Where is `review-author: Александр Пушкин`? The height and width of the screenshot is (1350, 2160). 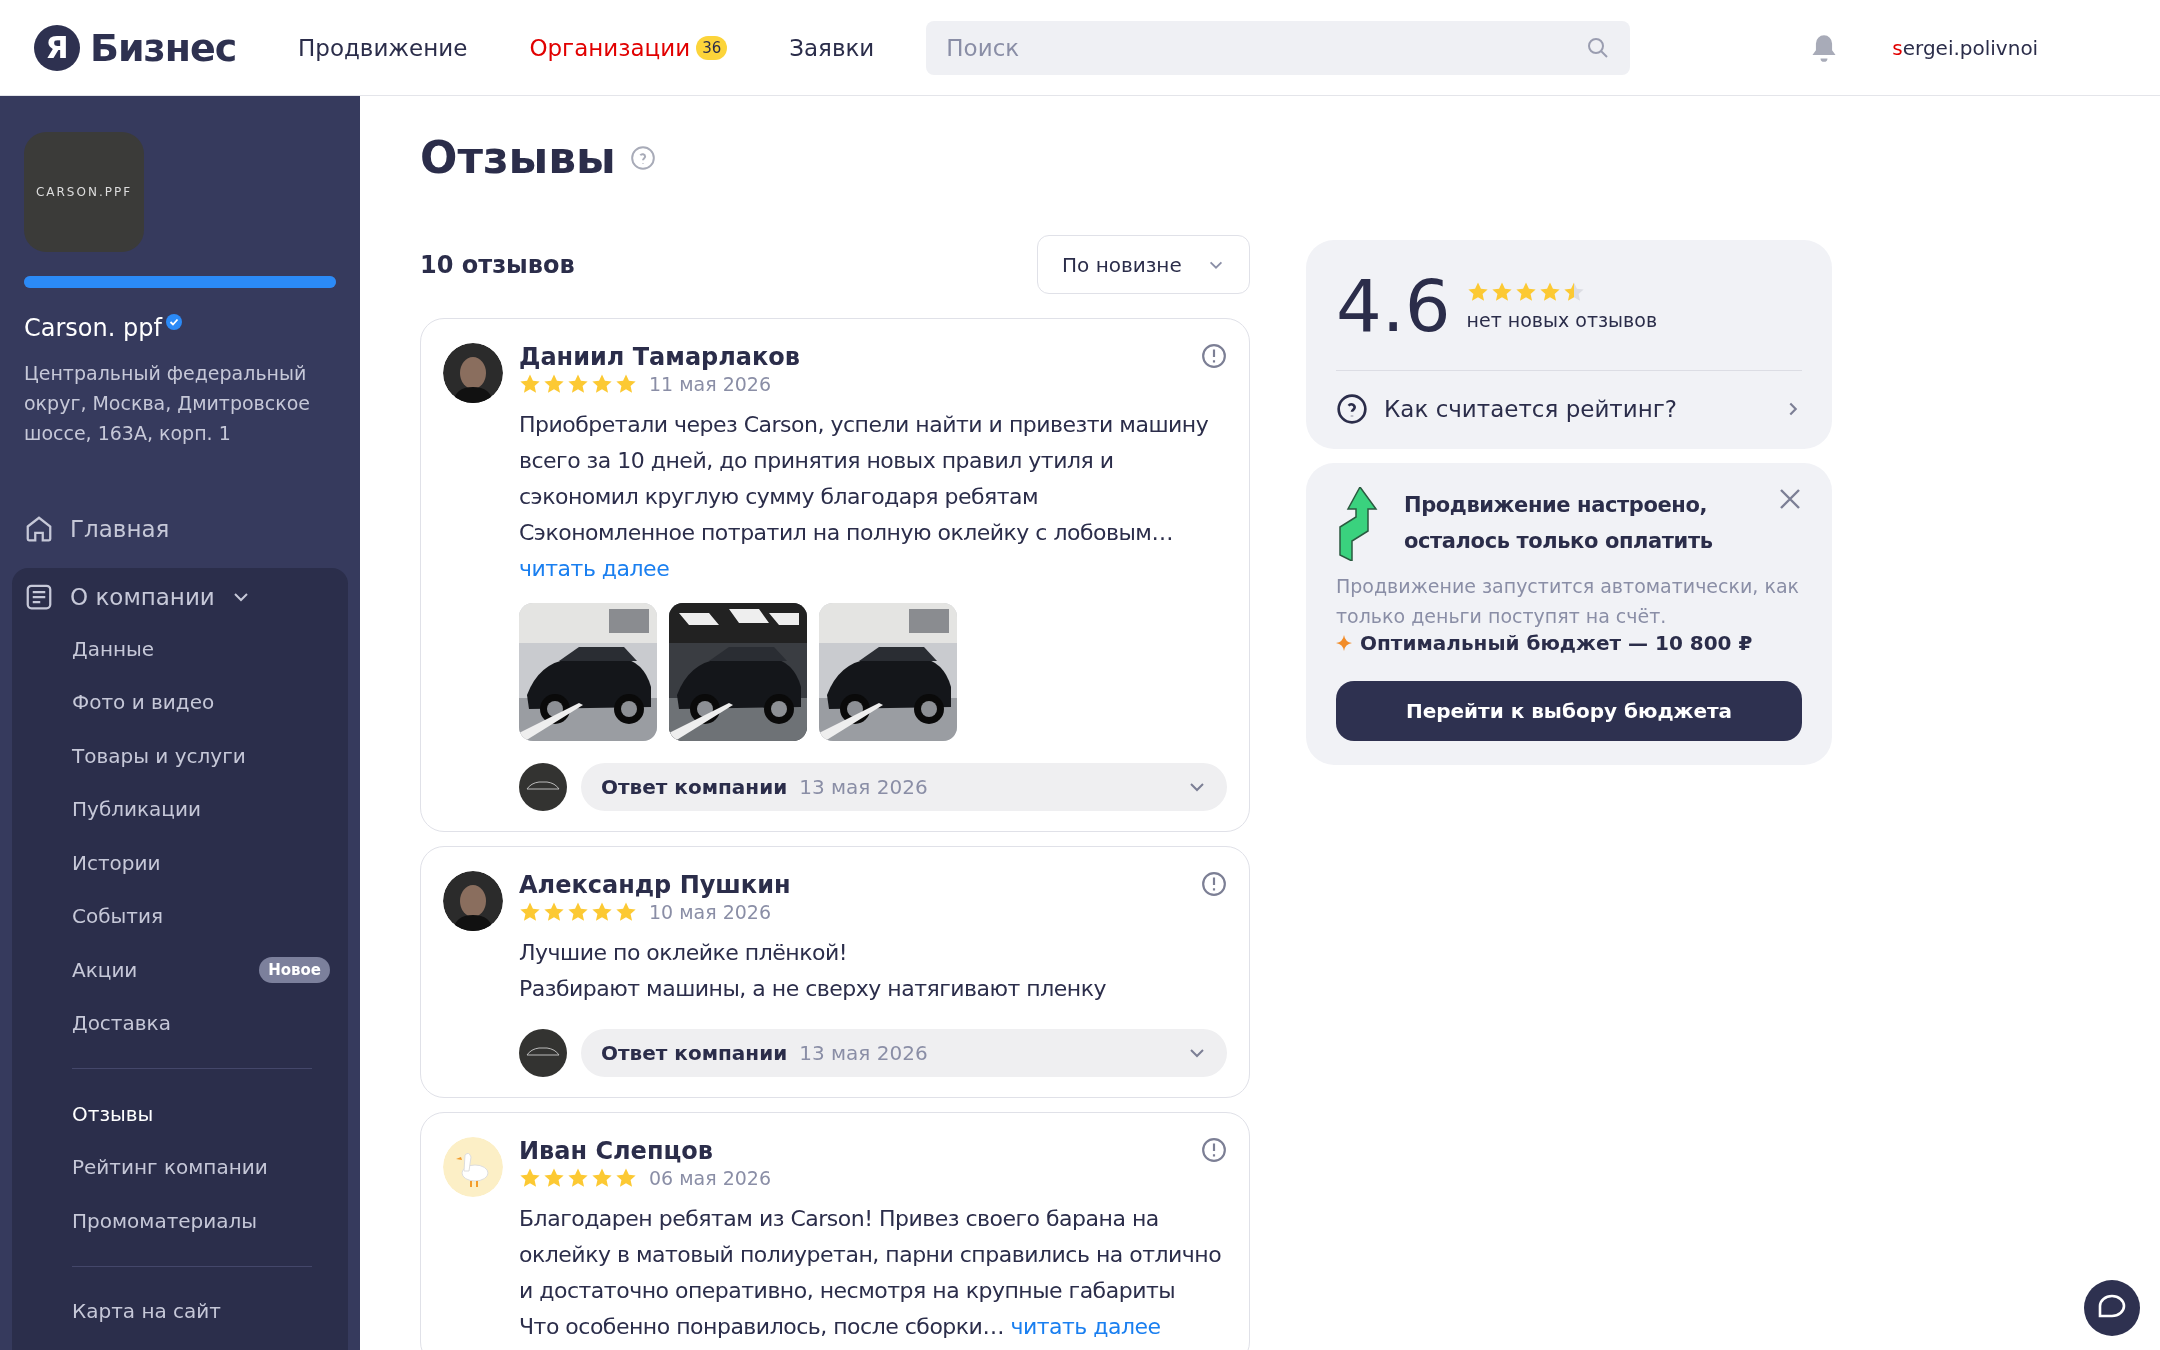
review-author: Александр Пушкин is located at coordinates (655, 885).